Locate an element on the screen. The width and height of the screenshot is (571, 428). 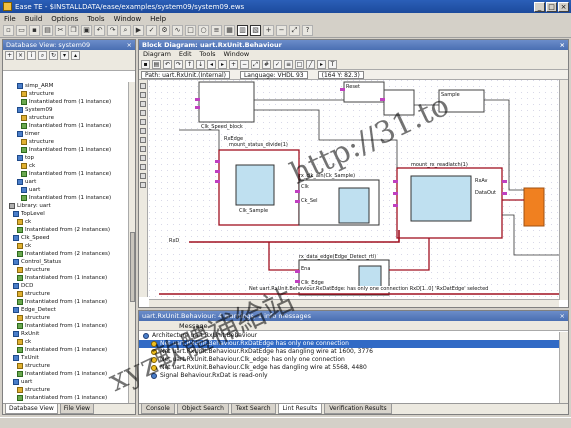
print-diagram-icon: ▤ is located at coordinates (156, 64).